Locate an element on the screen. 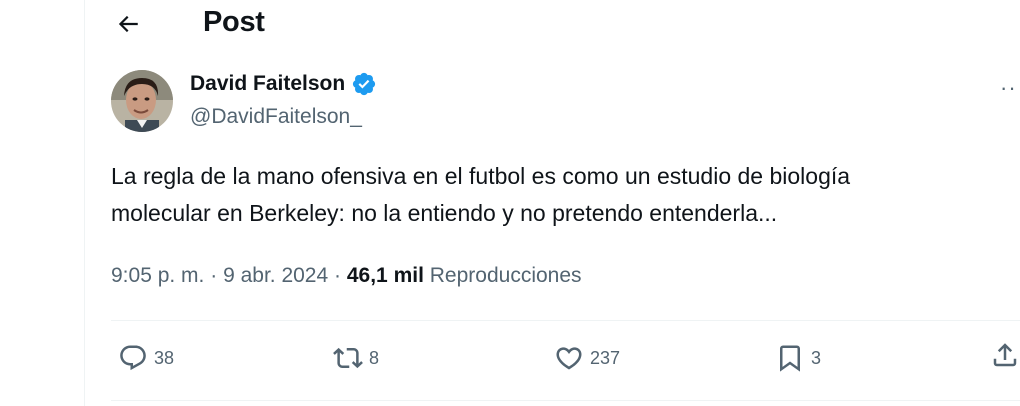 The height and width of the screenshot is (406, 1020). share-icon is located at coordinates (1005, 355).